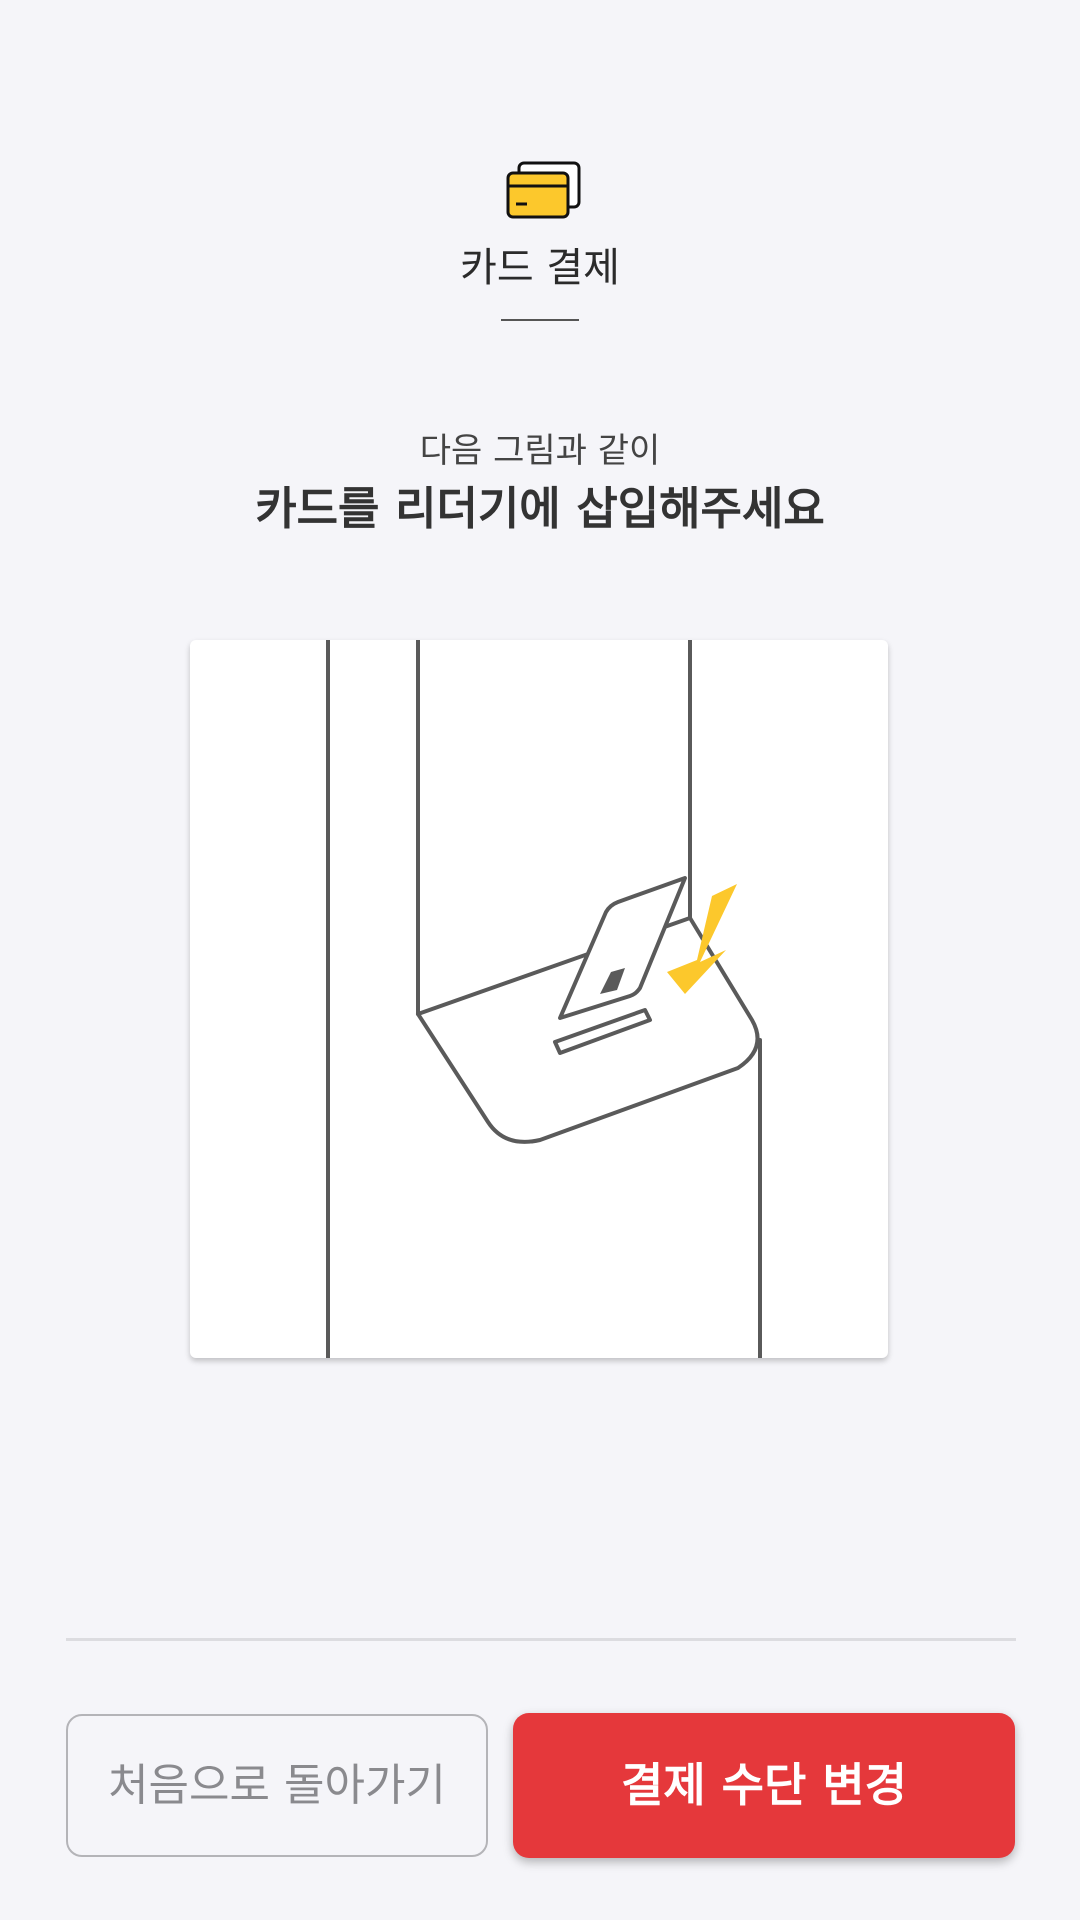 Image resolution: width=1080 pixels, height=1920 pixels. I want to click on change-payment-method-button: 결제 수단 변경, so click(764, 1785).